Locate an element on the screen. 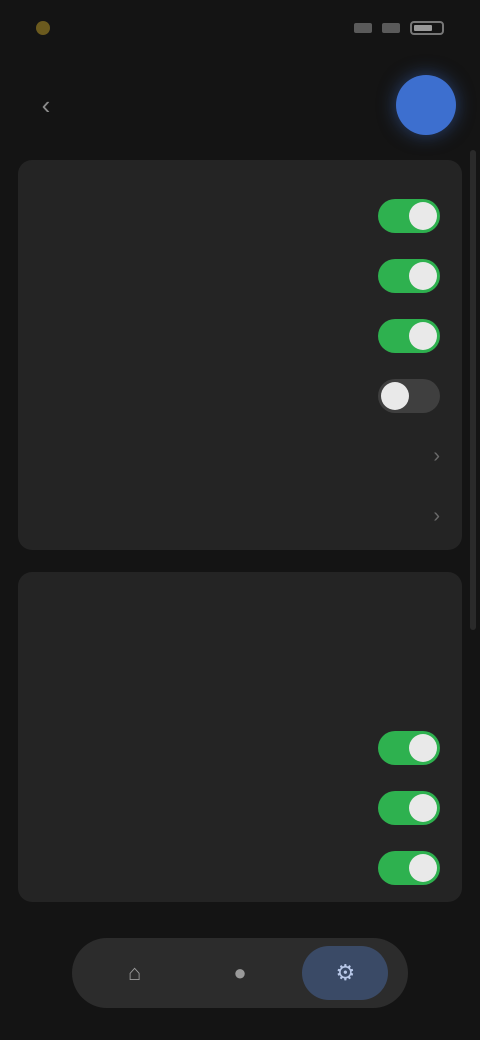 The height and width of the screenshot is (1040, 480). status-left is located at coordinates (47, 28).